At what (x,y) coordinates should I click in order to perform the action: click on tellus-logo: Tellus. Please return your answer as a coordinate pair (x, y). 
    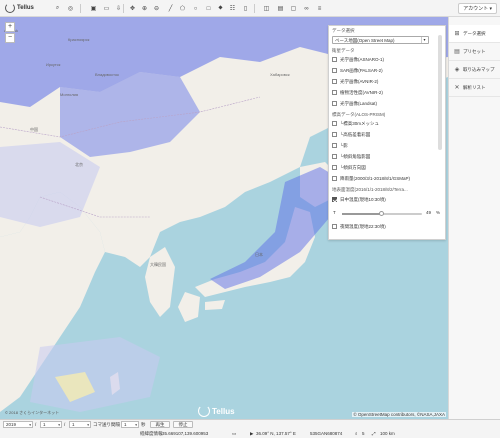
    Looking at the image, I should click on (19, 8).